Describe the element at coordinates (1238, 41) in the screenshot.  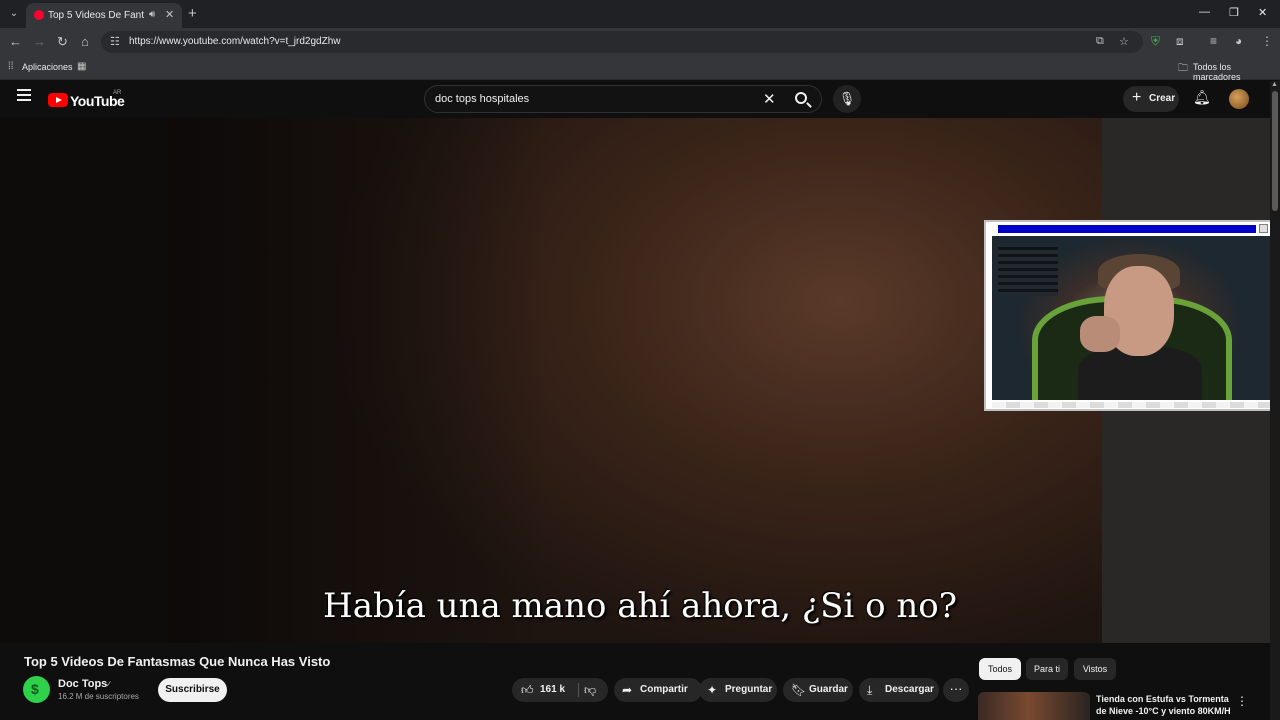
I see `profile-icon: ◕` at that location.